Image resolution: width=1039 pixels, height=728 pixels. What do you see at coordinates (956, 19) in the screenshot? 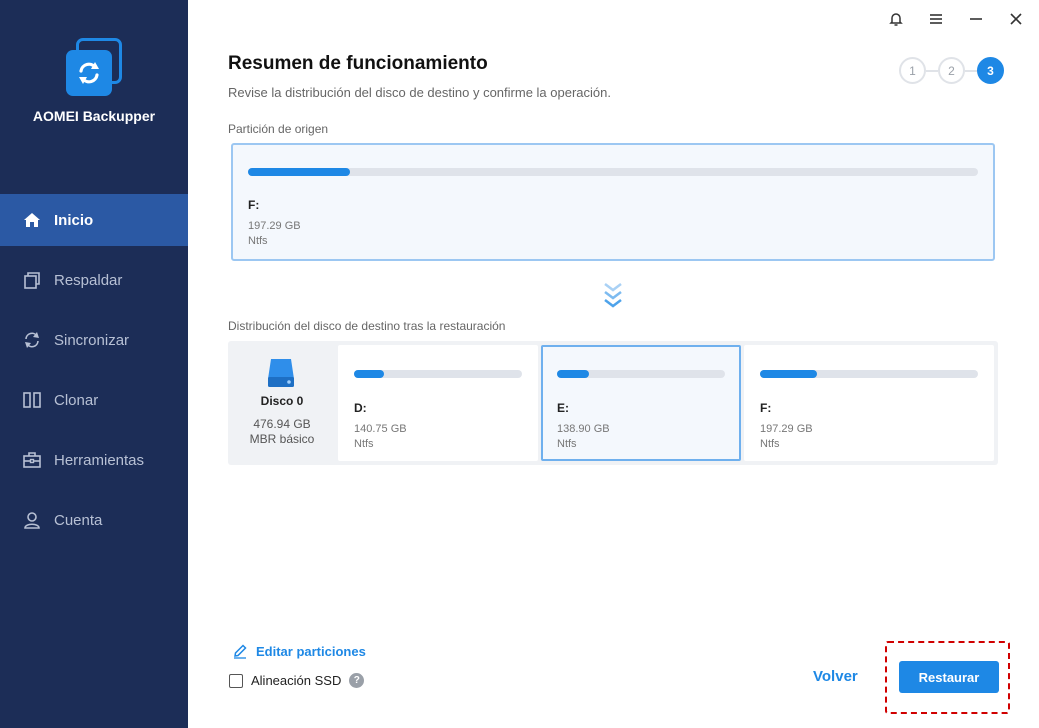
I see `window-controls` at bounding box center [956, 19].